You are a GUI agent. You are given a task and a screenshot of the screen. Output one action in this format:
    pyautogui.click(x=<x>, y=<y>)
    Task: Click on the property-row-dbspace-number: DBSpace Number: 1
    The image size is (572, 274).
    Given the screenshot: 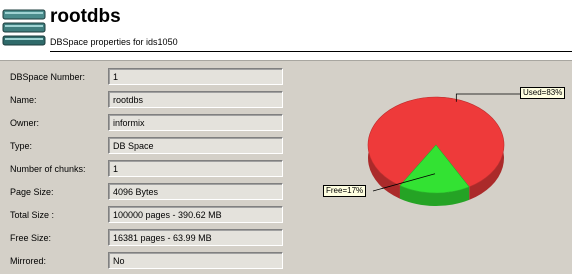 What is the action you would take?
    pyautogui.click(x=150, y=77)
    